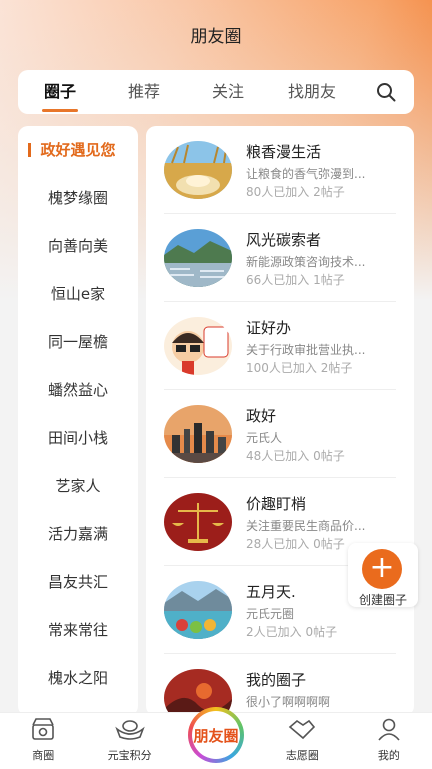 The width and height of the screenshot is (432, 769). What do you see at coordinates (295, 456) in the screenshot?
I see `circle-stats: 48人已加入 0帖子` at bounding box center [295, 456].